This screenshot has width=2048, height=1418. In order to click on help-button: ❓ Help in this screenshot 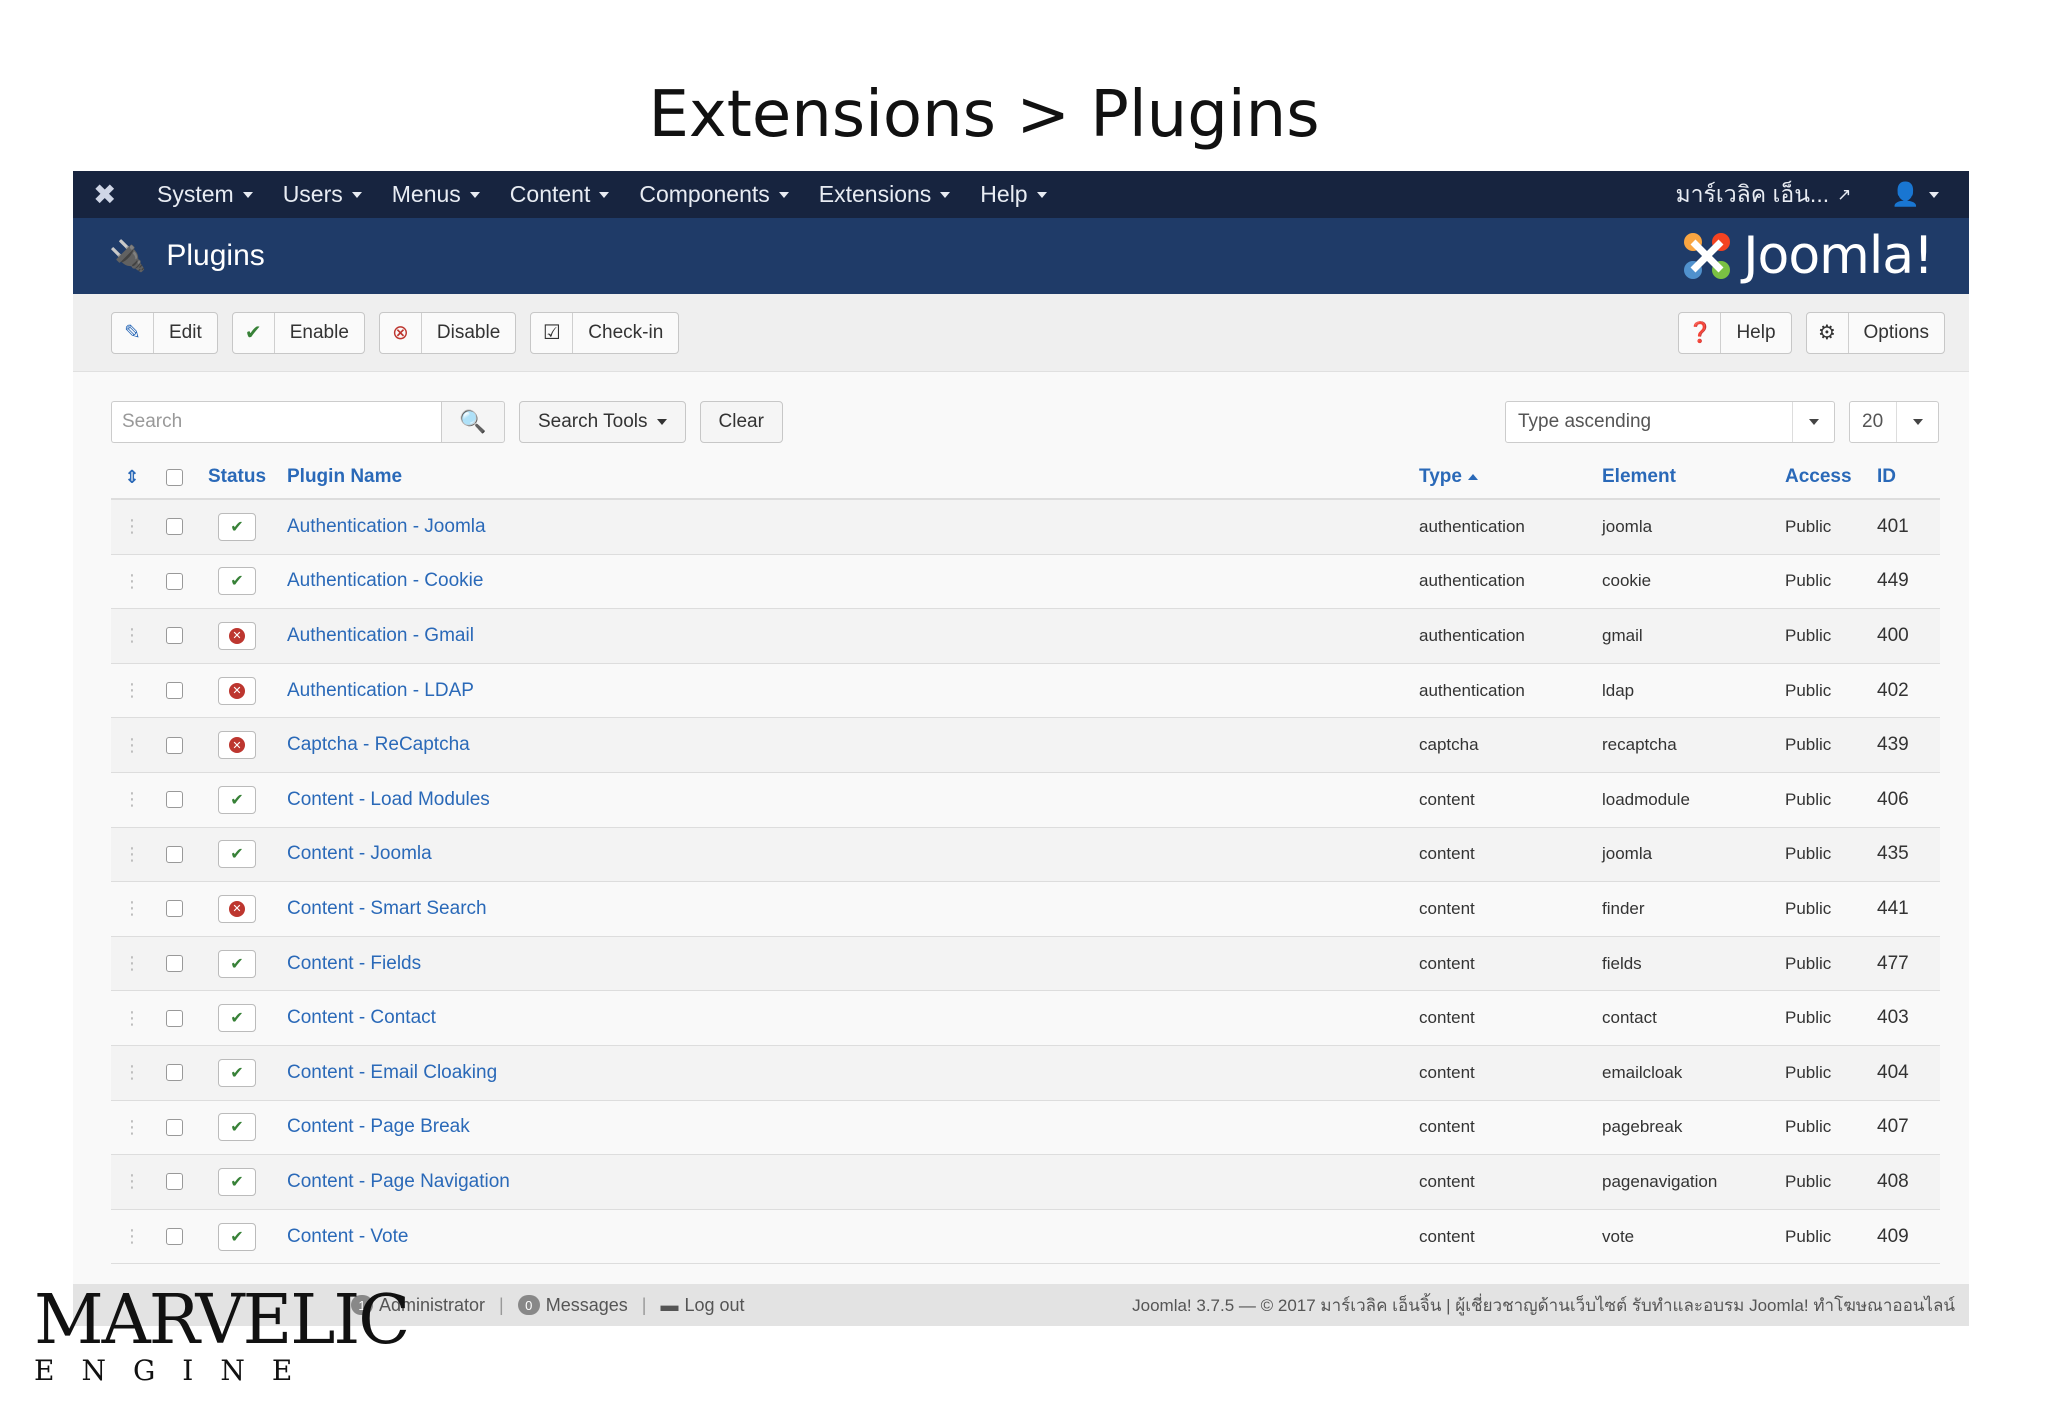, I will do `click(1735, 332)`.